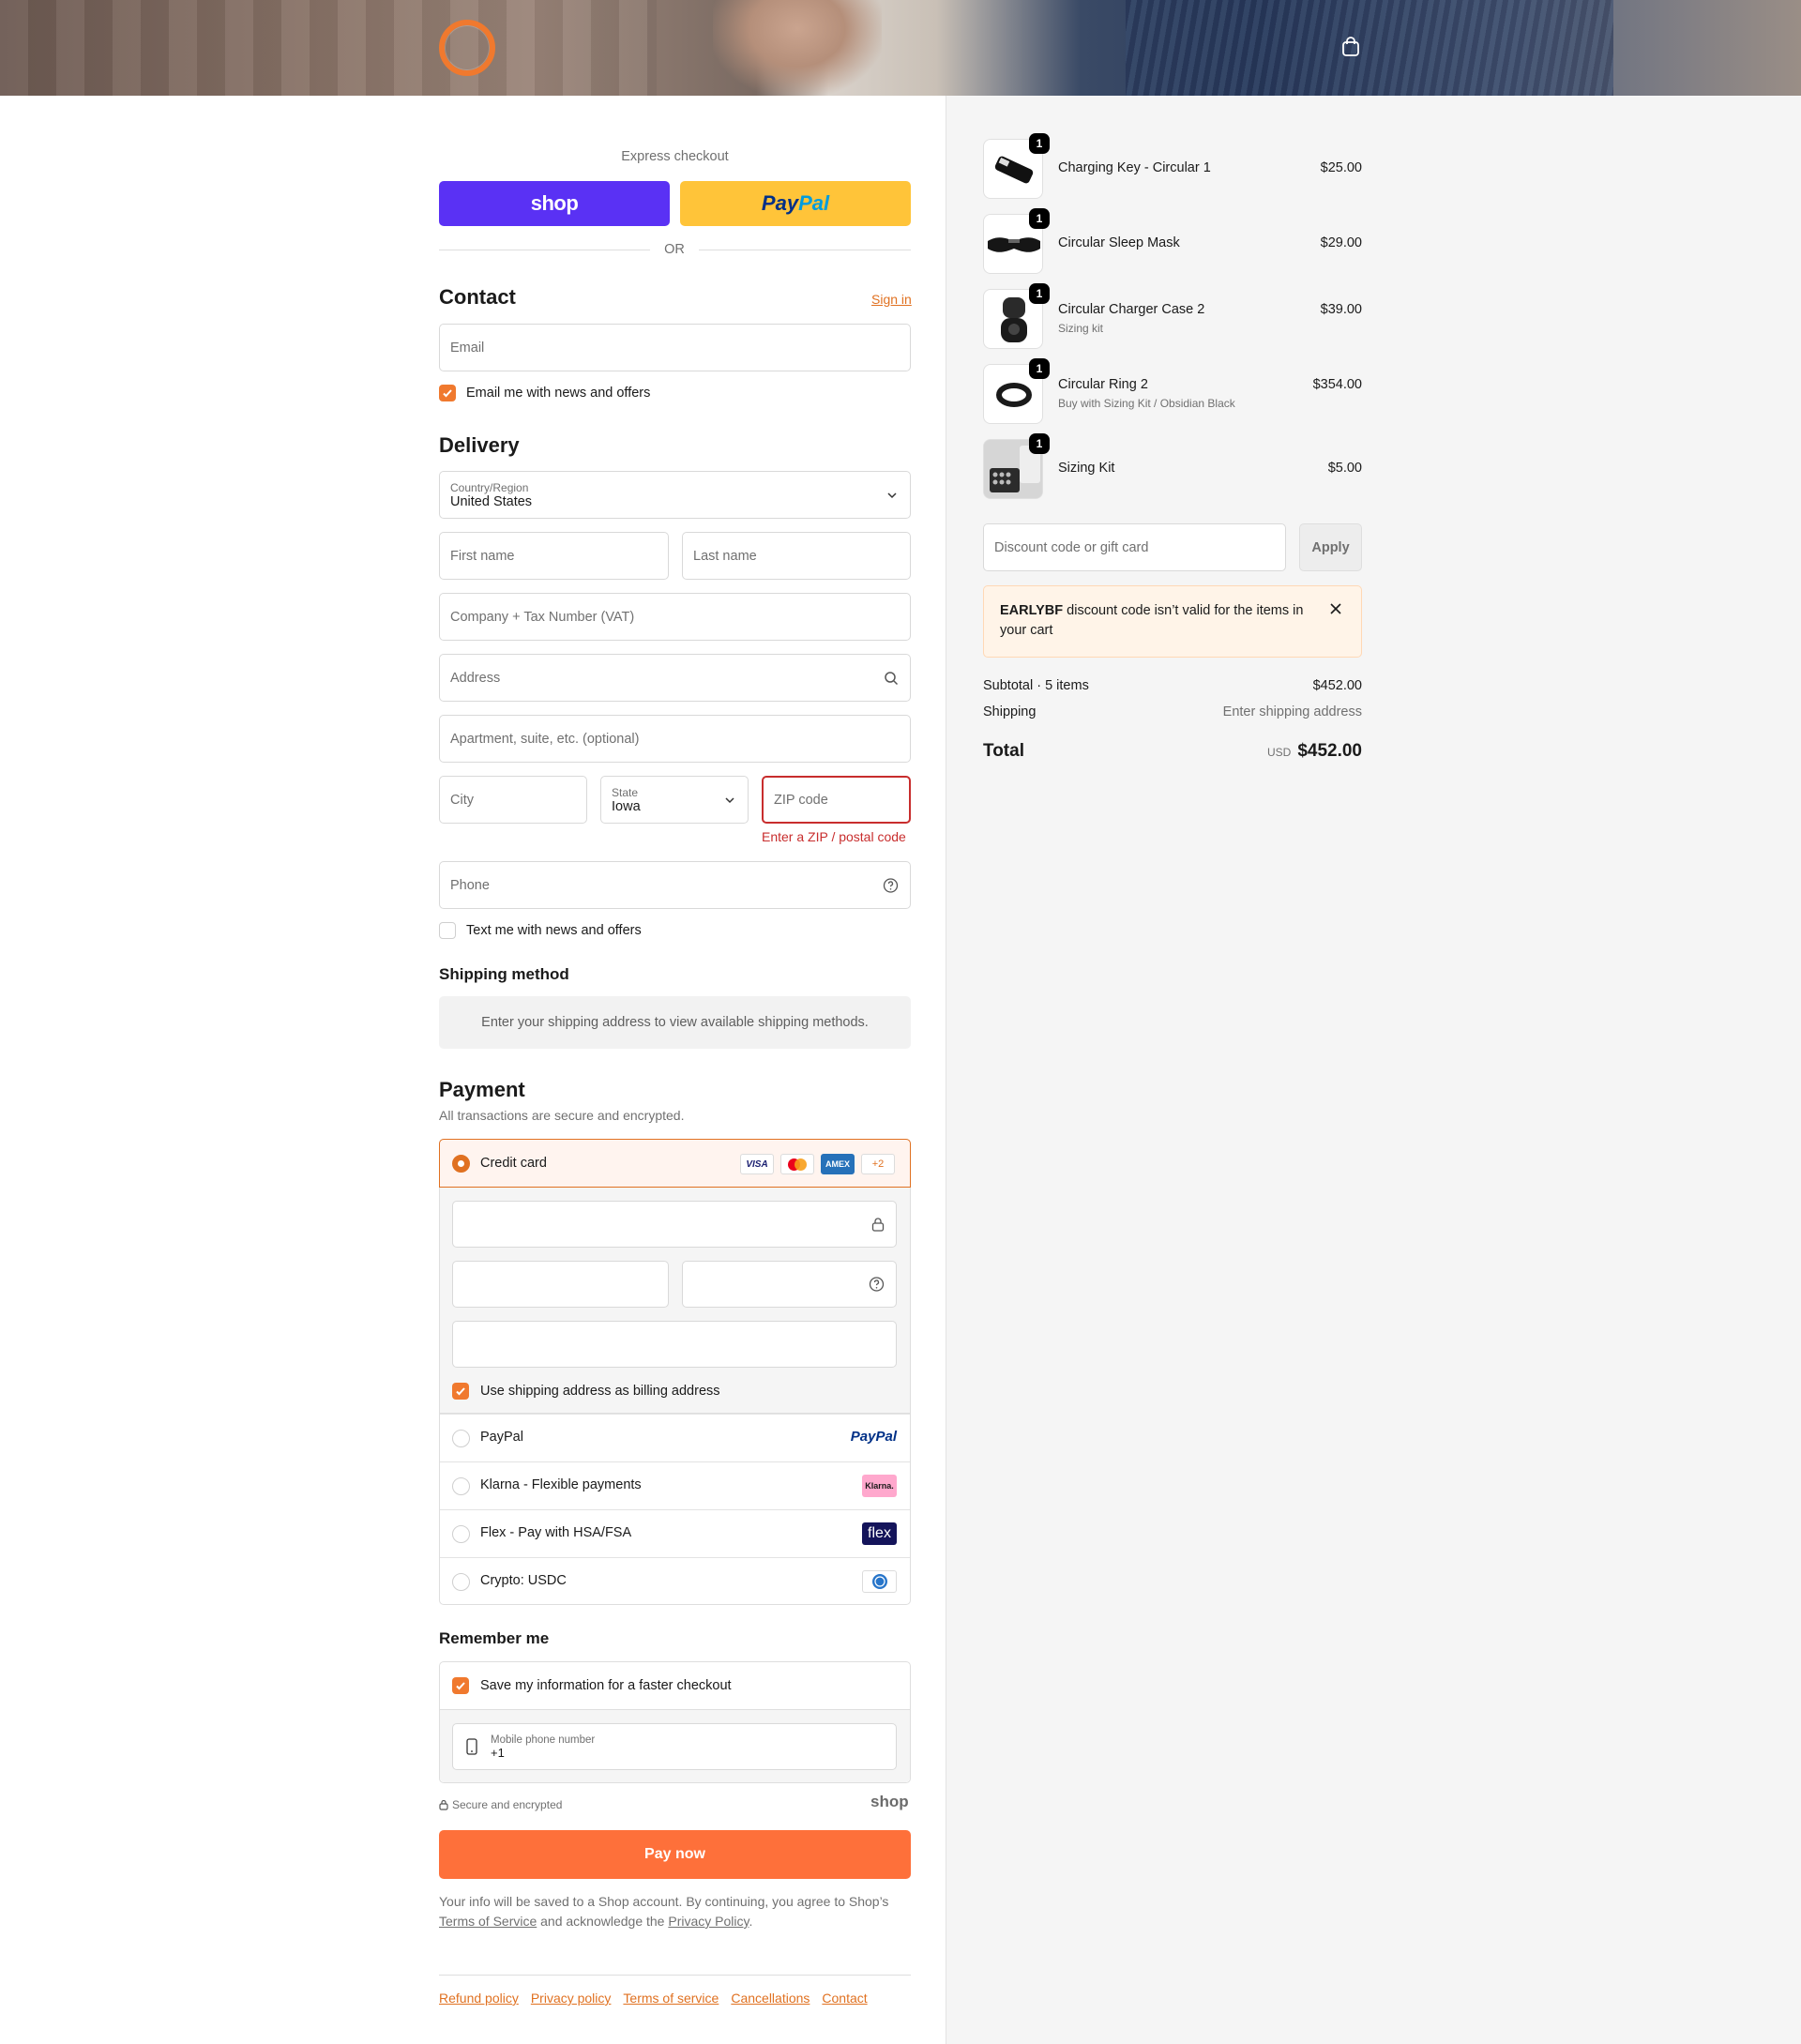 This screenshot has width=1801, height=2044. I want to click on shopping-bag-icon, so click(1350, 47).